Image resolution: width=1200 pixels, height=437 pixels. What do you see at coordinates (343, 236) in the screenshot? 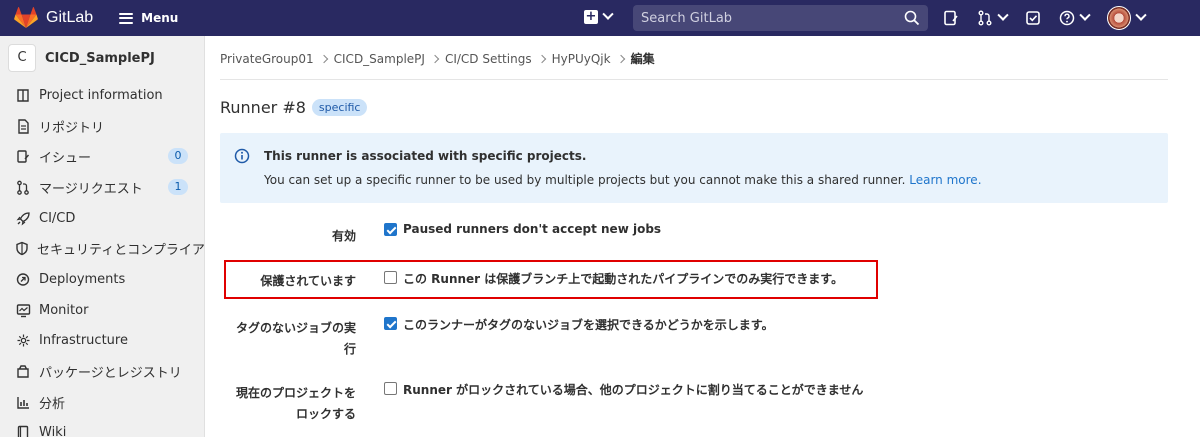
I see `field-label-active: 有効` at bounding box center [343, 236].